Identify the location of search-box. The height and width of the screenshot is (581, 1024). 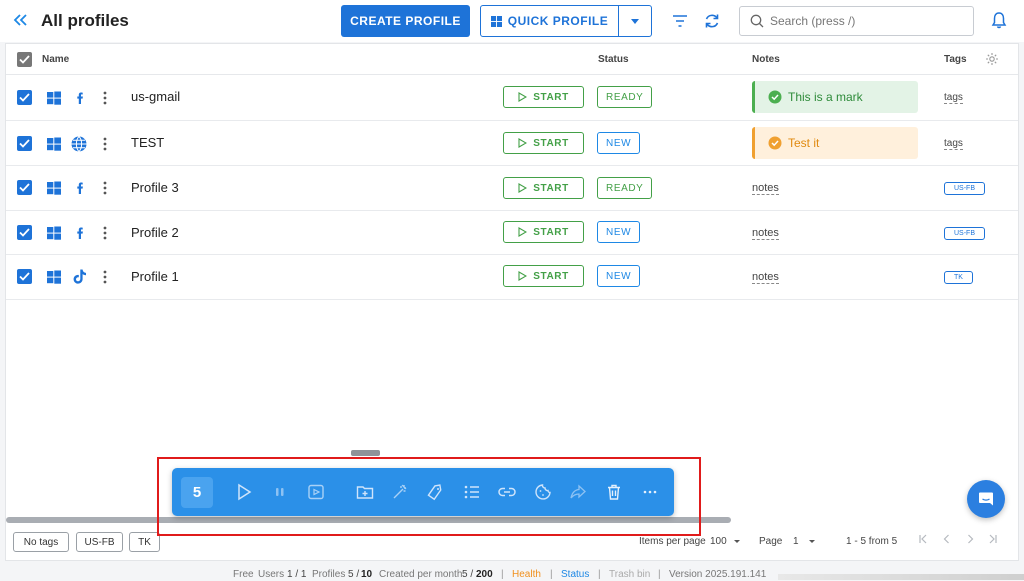
(856, 21).